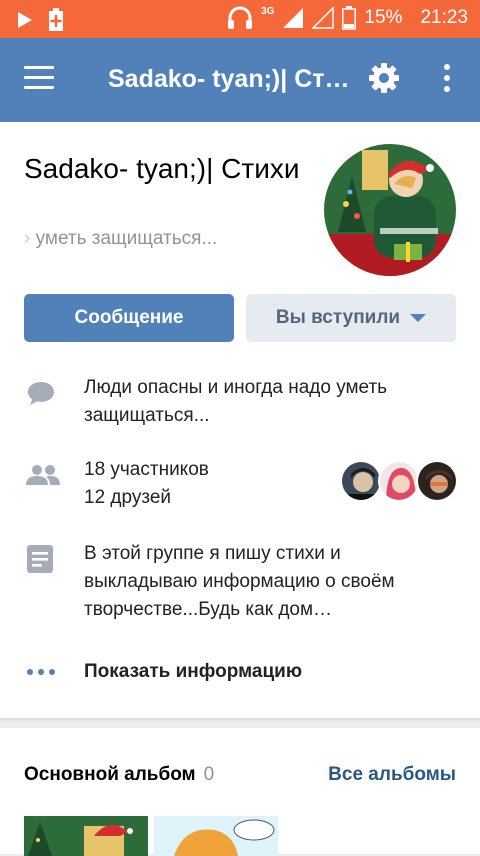 This screenshot has width=480, height=856. What do you see at coordinates (43, 475) in the screenshot?
I see `people-icon` at bounding box center [43, 475].